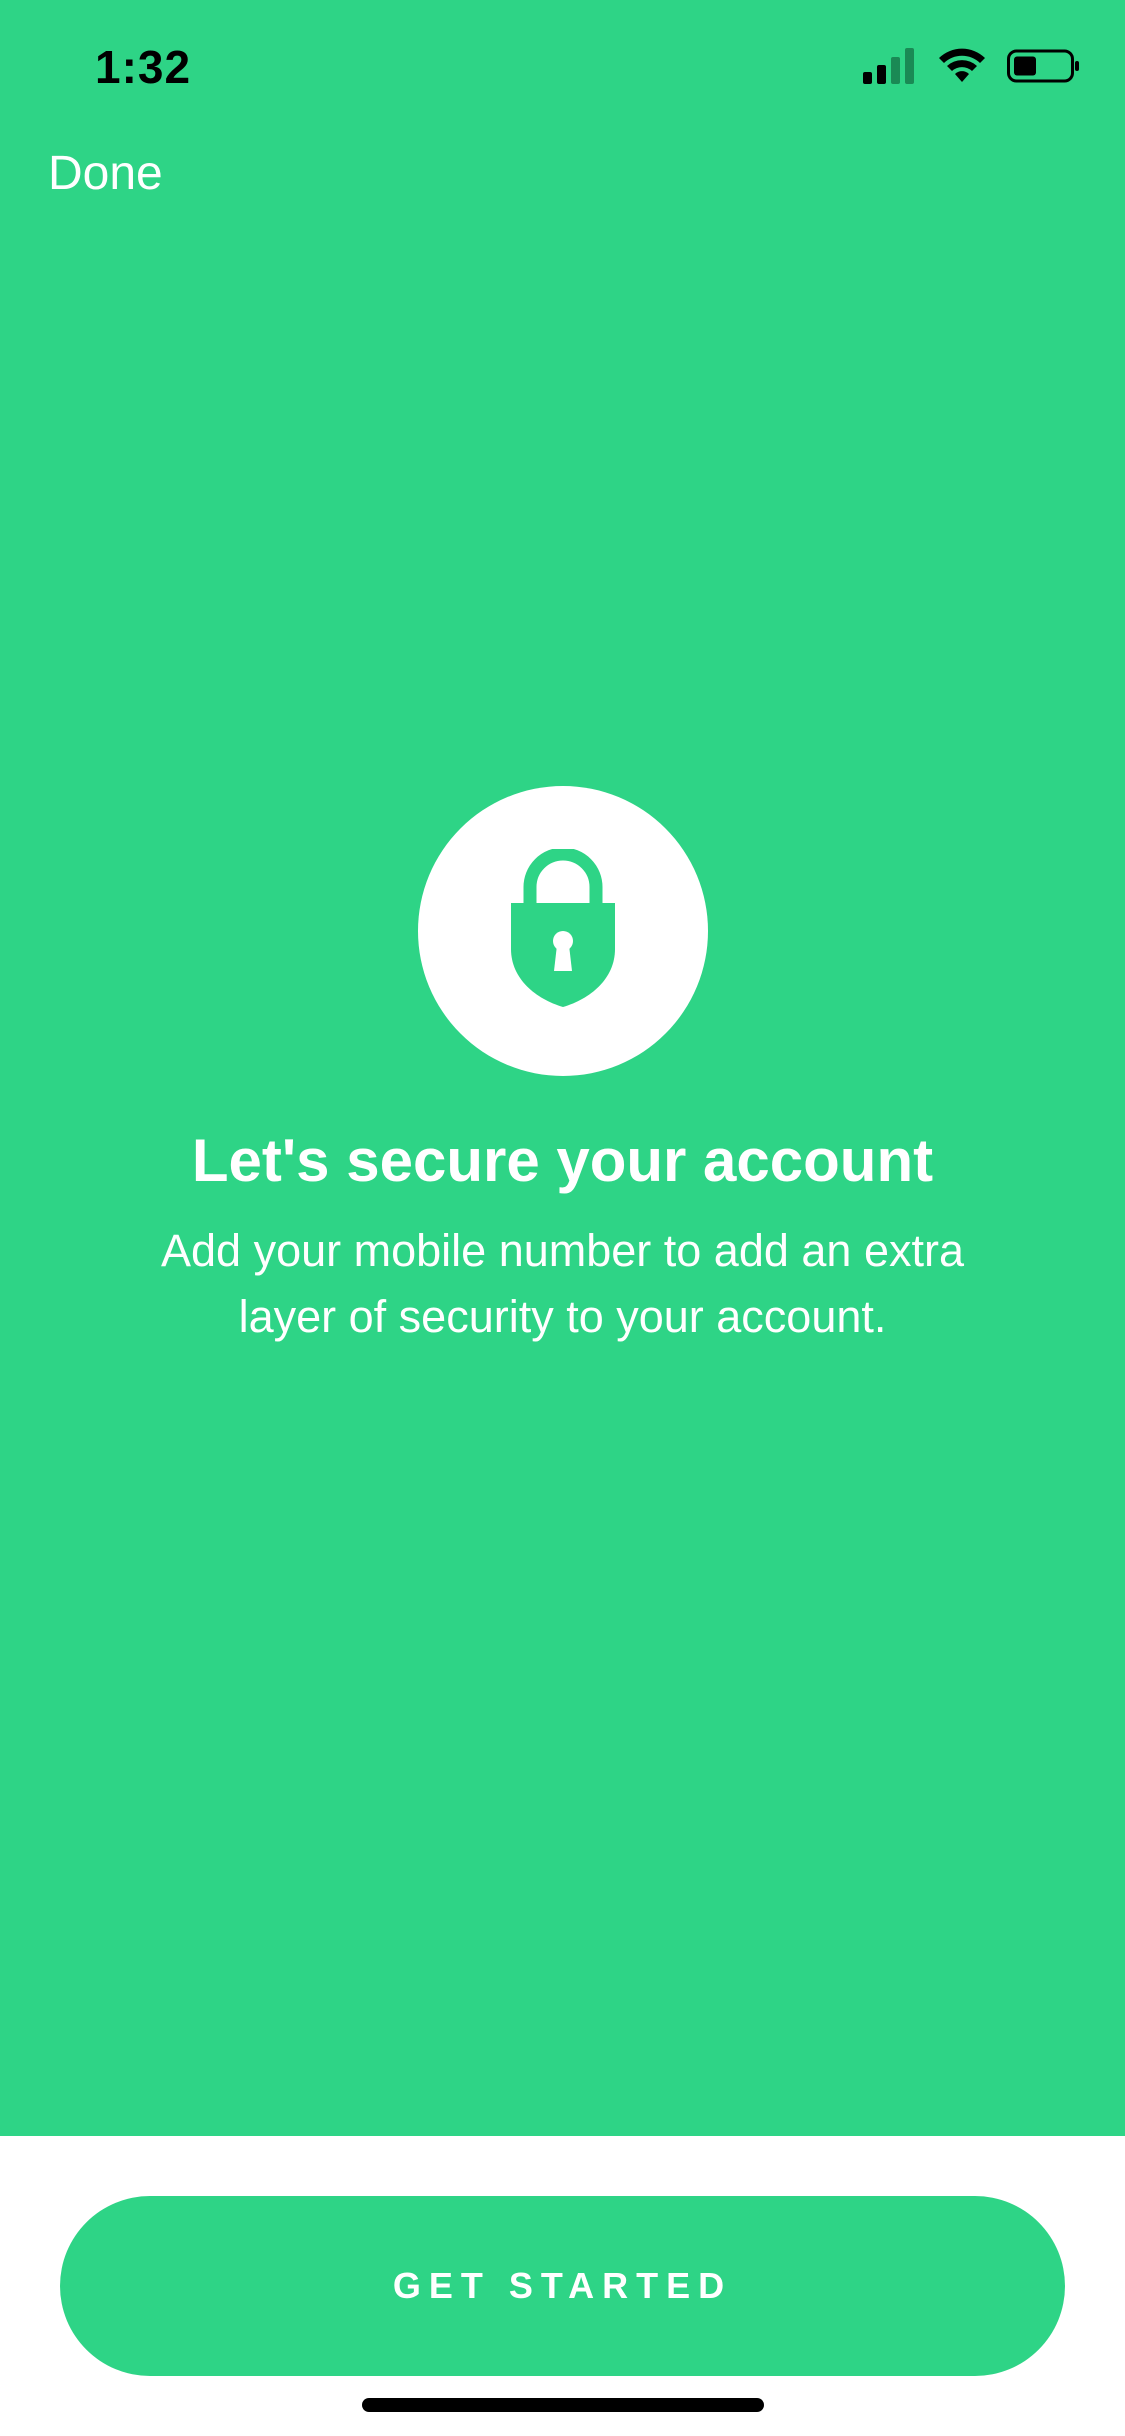  I want to click on get-started-label: GET STARTED, so click(562, 2285).